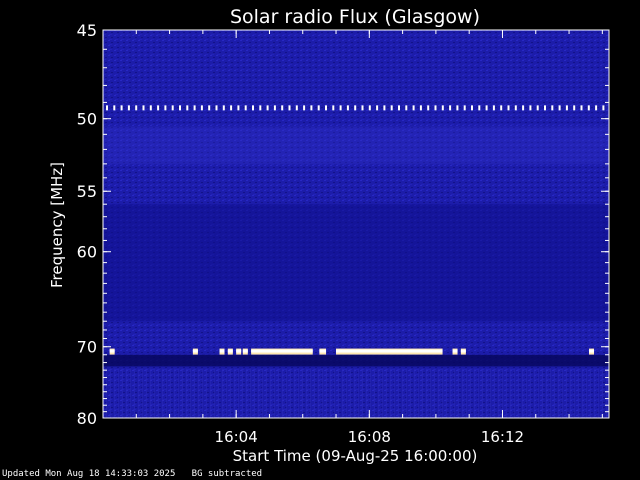 The width and height of the screenshot is (640, 480). I want to click on footer-updated: Updated Mon Aug 18 14:33:03 2025, so click(89, 474).